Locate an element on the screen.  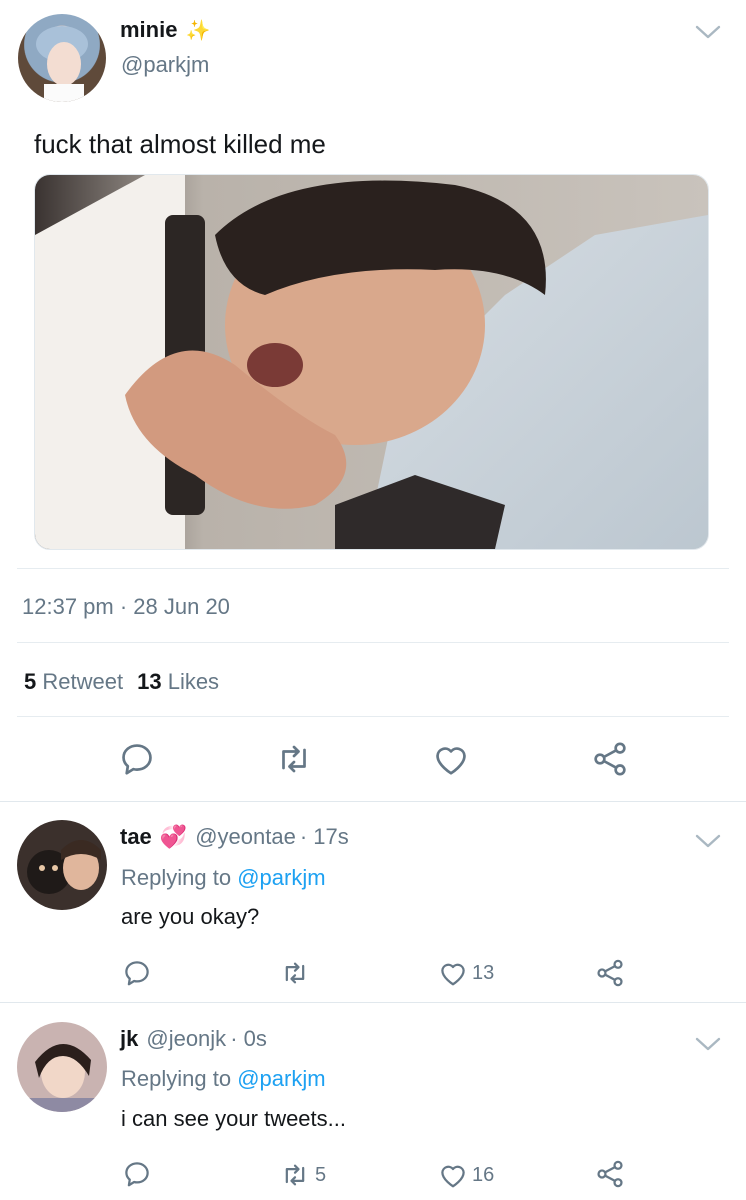
display-name: jk is located at coordinates (129, 1039).